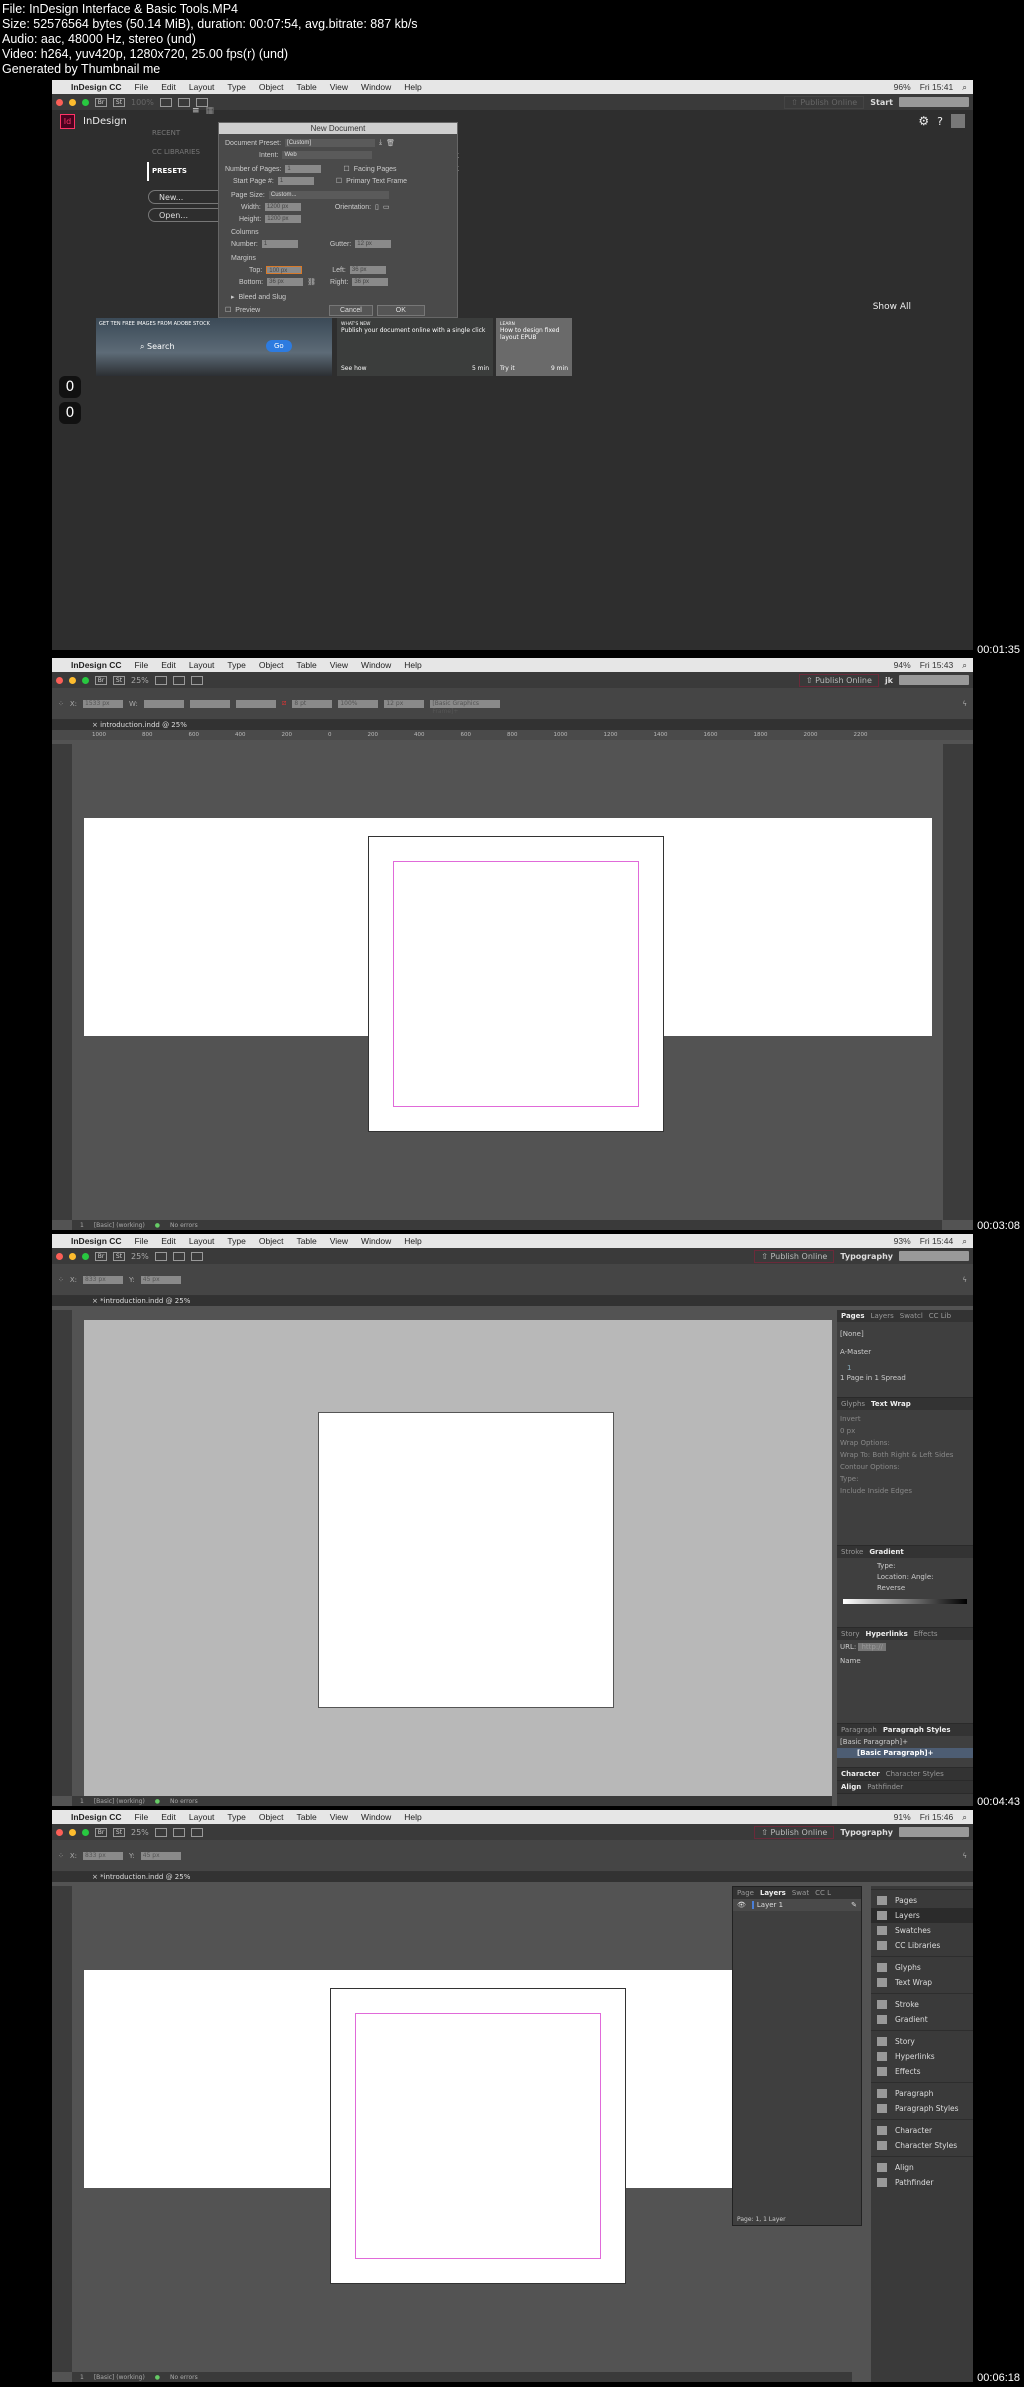 The image size is (1024, 2387). What do you see at coordinates (905, 1491) in the screenshot?
I see `include-inside-edges-checkbox: Include Inside Edges` at bounding box center [905, 1491].